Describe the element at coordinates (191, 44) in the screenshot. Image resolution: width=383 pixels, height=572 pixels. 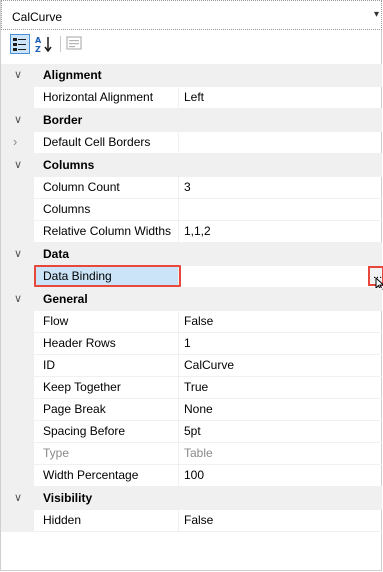
I see `property-grid-toolbar: A Z` at that location.